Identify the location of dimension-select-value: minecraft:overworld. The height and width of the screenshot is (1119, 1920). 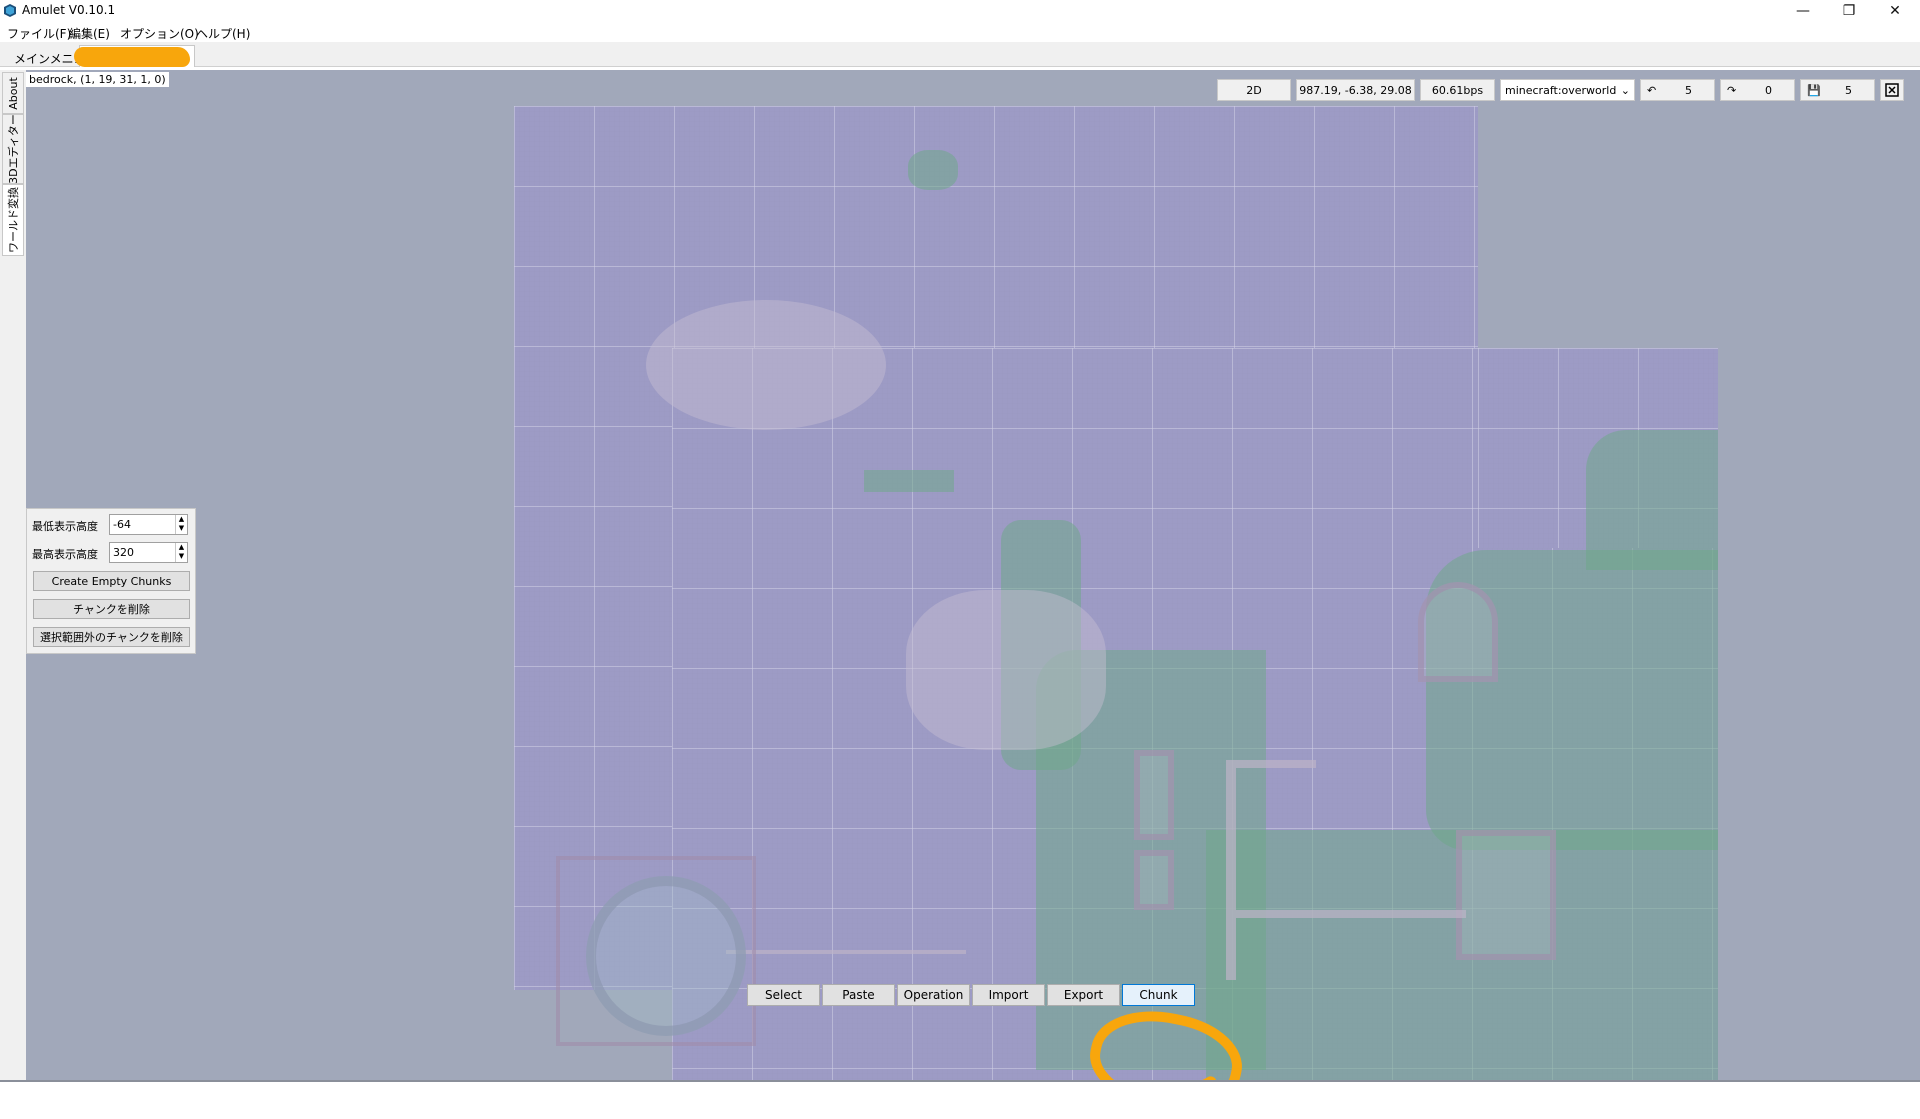
(1561, 90).